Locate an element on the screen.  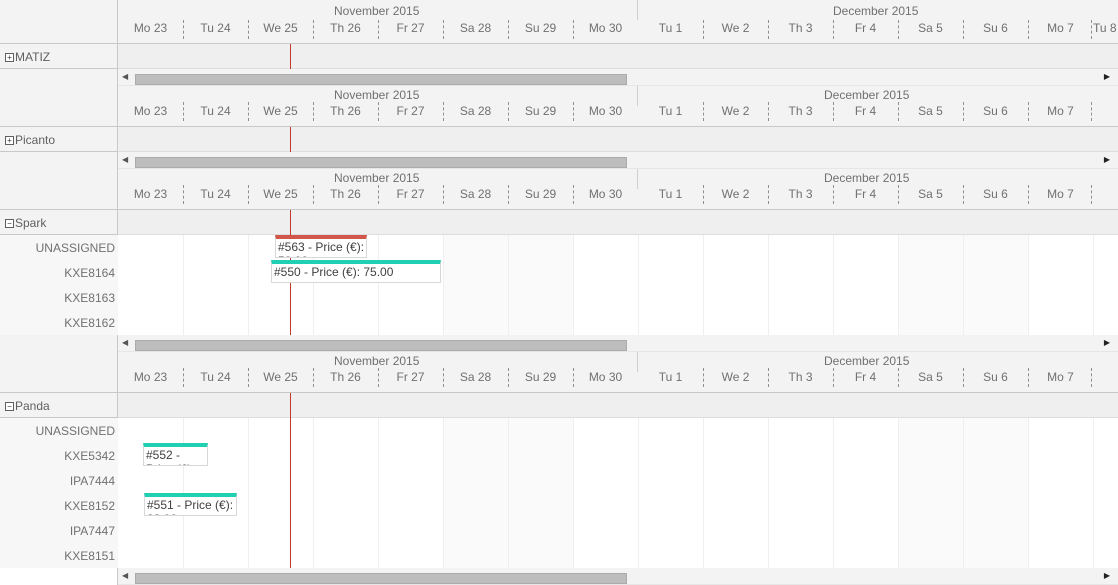
group-row-picanto: + Picanto is located at coordinates (59, 139).